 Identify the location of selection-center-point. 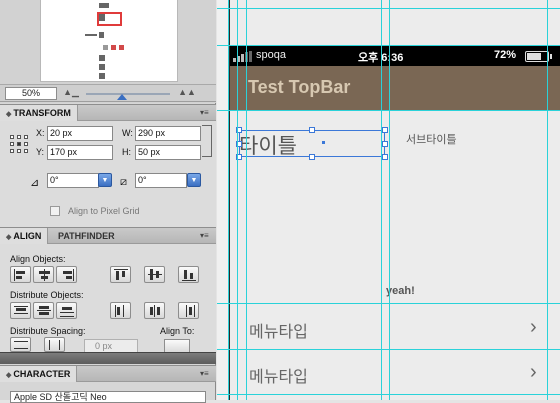
(323, 142).